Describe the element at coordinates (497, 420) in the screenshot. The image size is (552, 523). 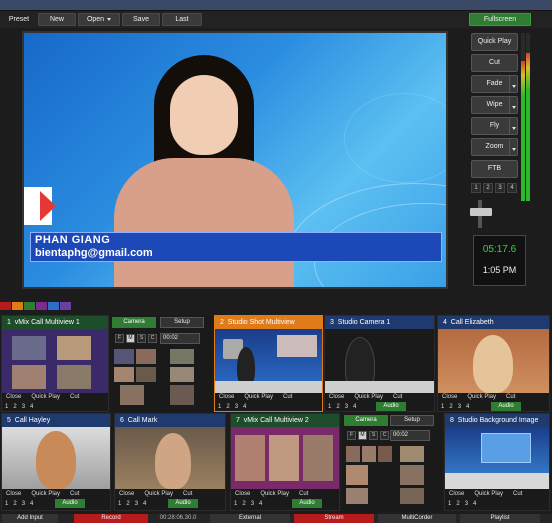
I see `input-title: 8 Studio Background Image` at that location.